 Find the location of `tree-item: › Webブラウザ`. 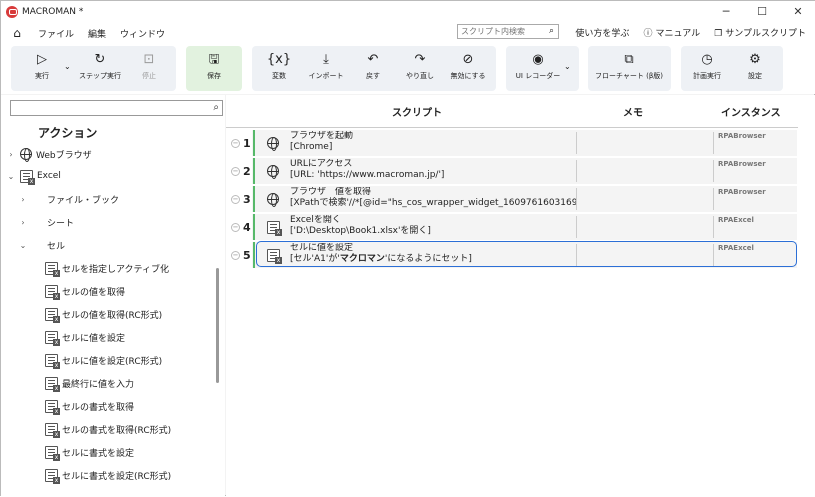

tree-item: › Webブラウザ is located at coordinates (48, 154).